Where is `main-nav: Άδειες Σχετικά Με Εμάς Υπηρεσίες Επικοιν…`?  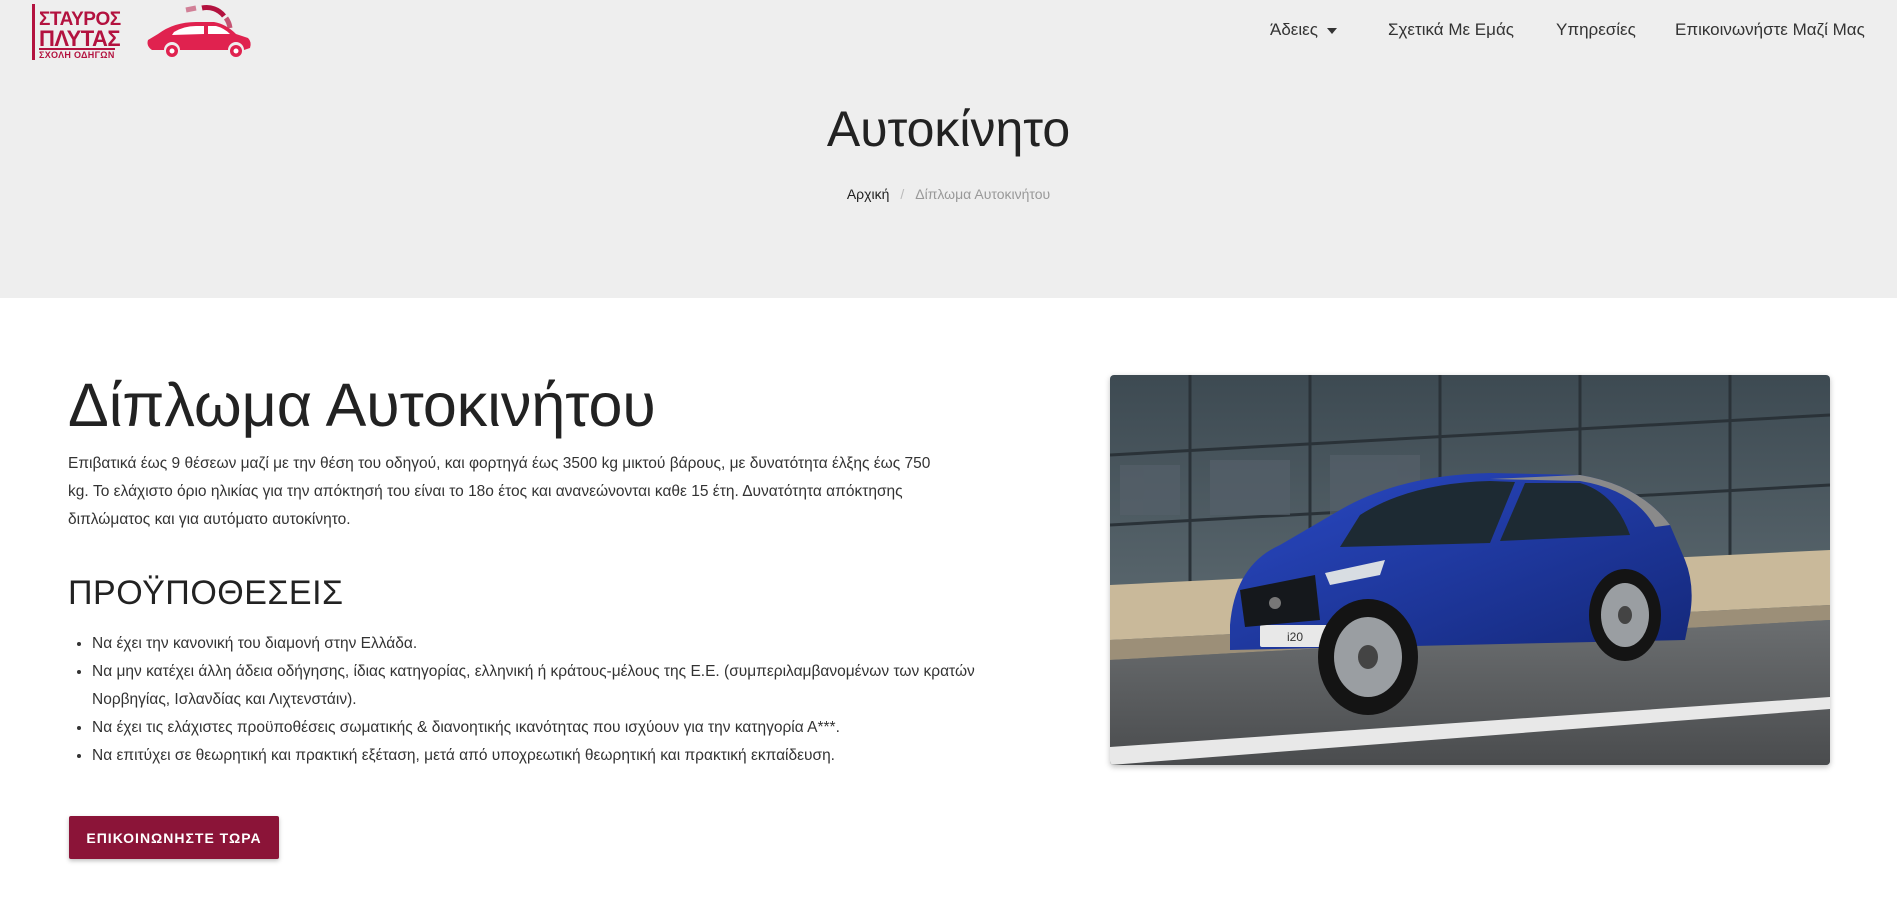
main-nav: Άδειες Σχετικά Με Εμάς Υπηρεσίες Επικοιν… is located at coordinates (1567, 32).